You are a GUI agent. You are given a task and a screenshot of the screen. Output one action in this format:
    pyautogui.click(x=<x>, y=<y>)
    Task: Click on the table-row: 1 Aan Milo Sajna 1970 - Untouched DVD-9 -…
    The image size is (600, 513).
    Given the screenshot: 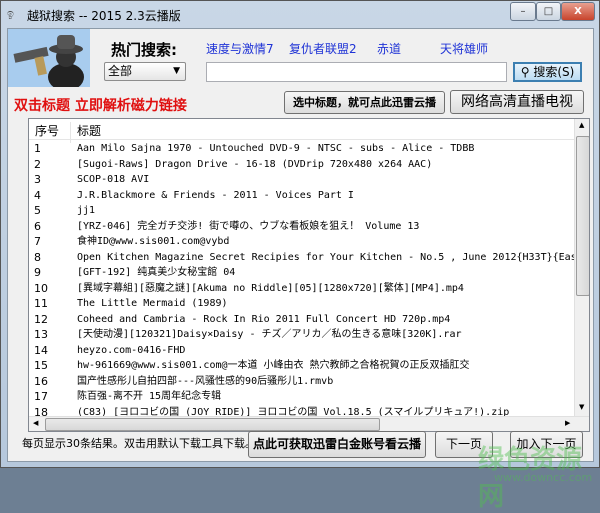 What is the action you would take?
    pyautogui.click(x=301, y=149)
    